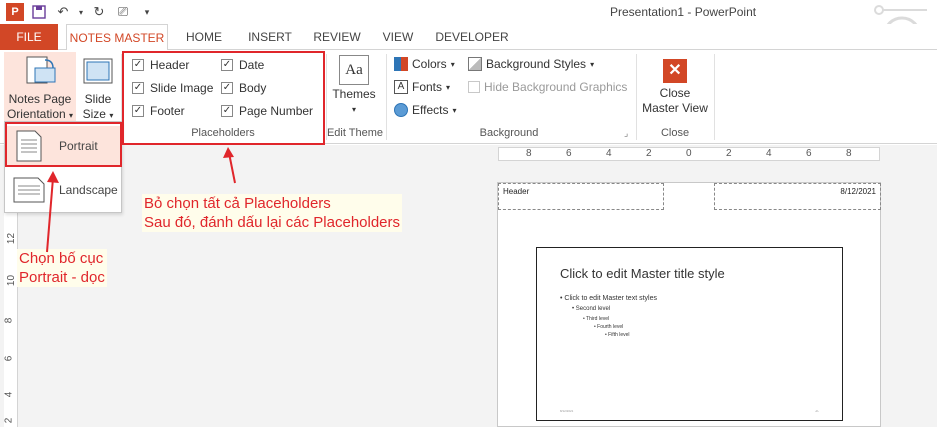  What do you see at coordinates (355, 133) in the screenshot?
I see `edit-theme-group-label: Edit Theme` at bounding box center [355, 133].